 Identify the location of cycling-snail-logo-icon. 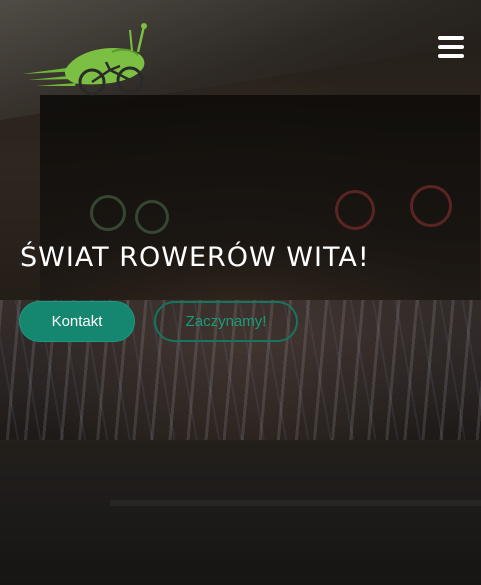
(84, 59).